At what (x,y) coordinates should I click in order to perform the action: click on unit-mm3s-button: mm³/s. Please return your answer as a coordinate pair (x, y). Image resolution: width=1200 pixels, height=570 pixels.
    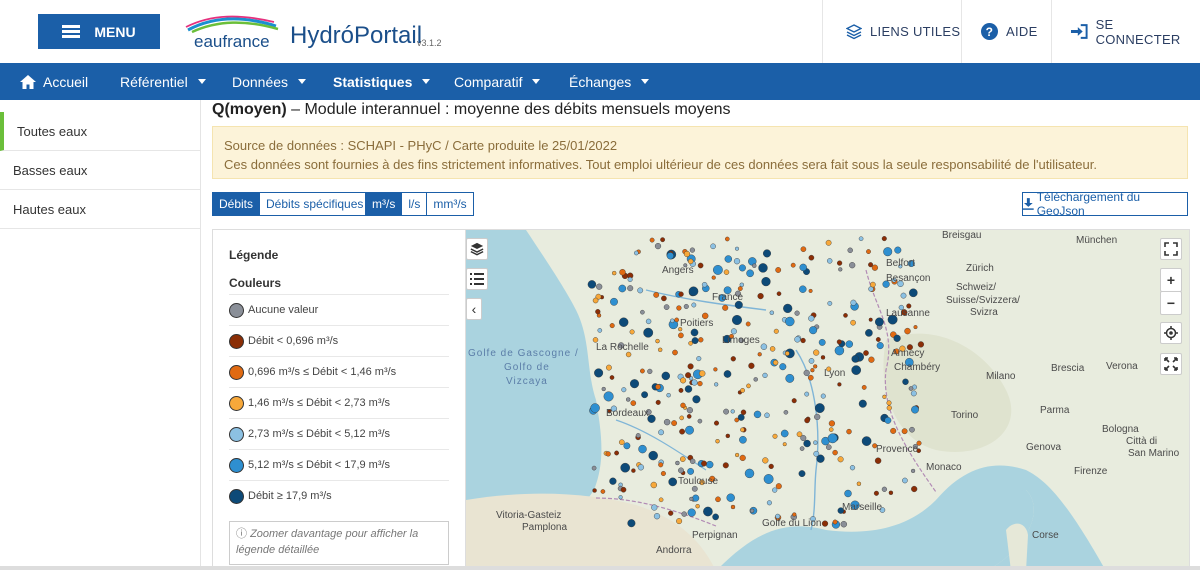
    Looking at the image, I should click on (450, 204).